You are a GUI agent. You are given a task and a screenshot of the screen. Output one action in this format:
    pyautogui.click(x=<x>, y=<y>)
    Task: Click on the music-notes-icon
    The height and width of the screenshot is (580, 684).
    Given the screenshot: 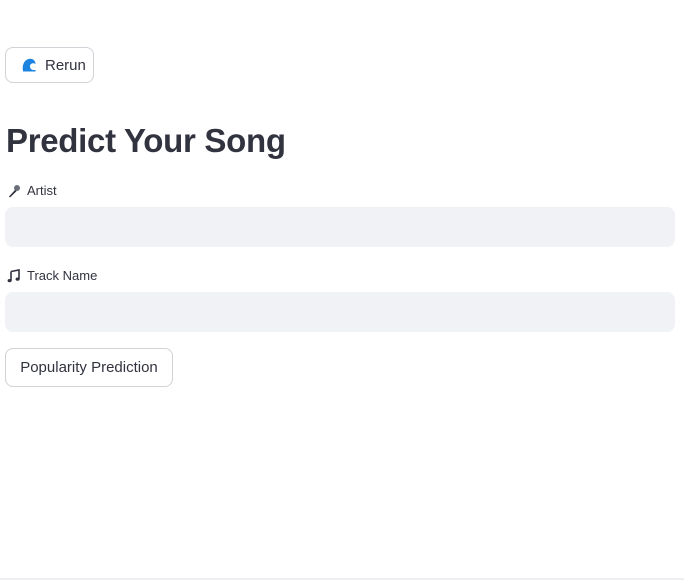 What is the action you would take?
    pyautogui.click(x=14, y=275)
    